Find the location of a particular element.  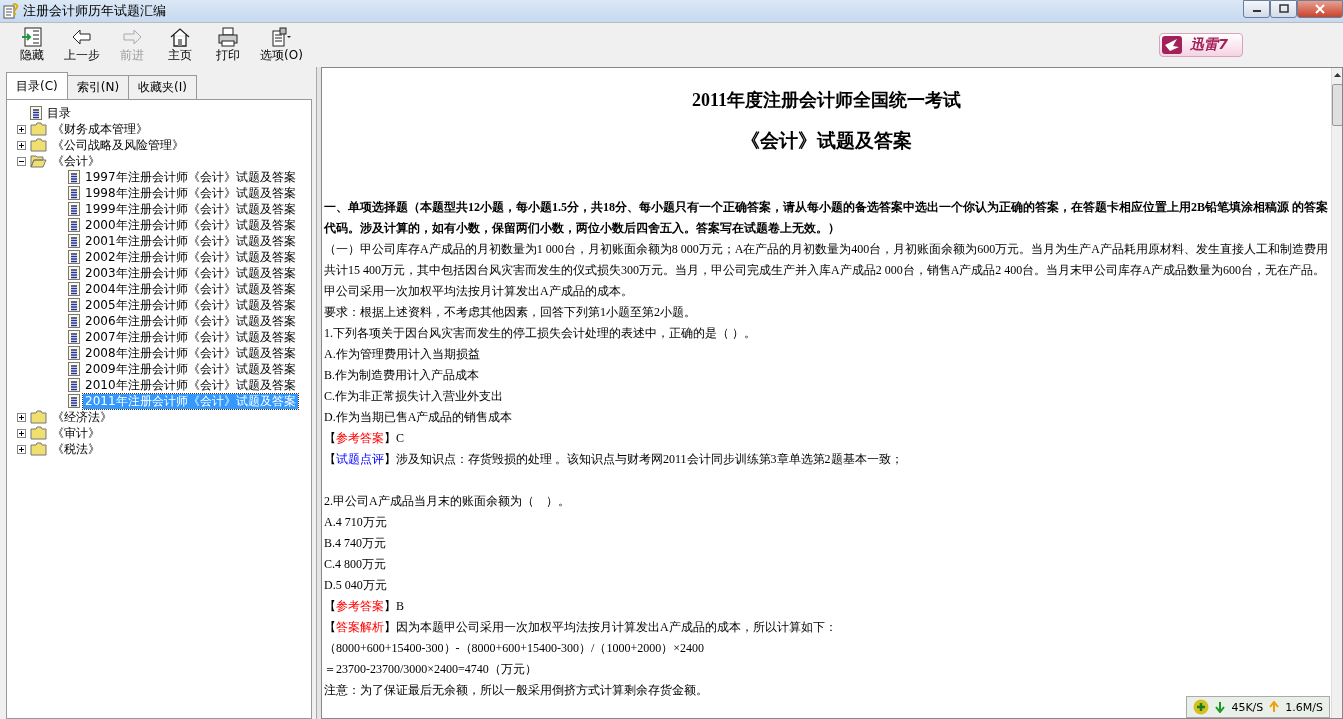

text-line: C.4 800万元 is located at coordinates (355, 564).